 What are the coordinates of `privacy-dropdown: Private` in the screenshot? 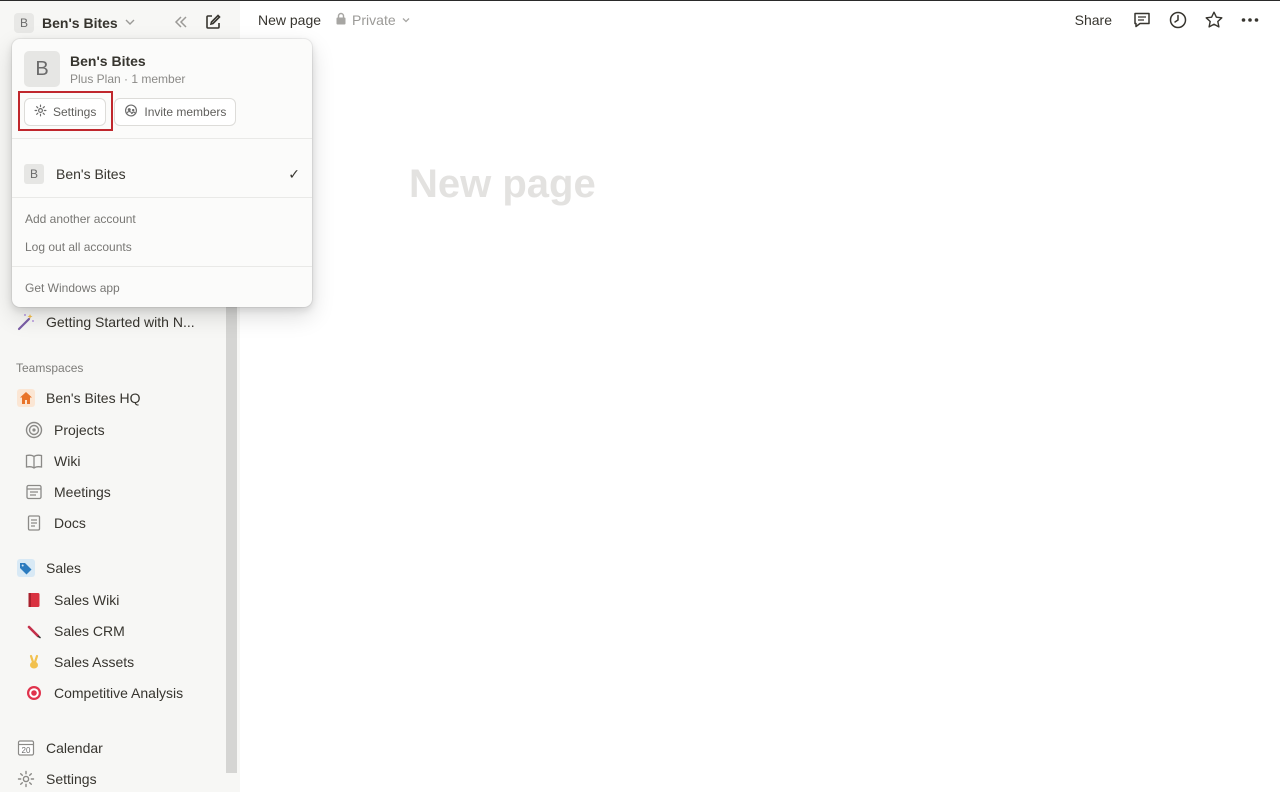 It's located at (373, 20).